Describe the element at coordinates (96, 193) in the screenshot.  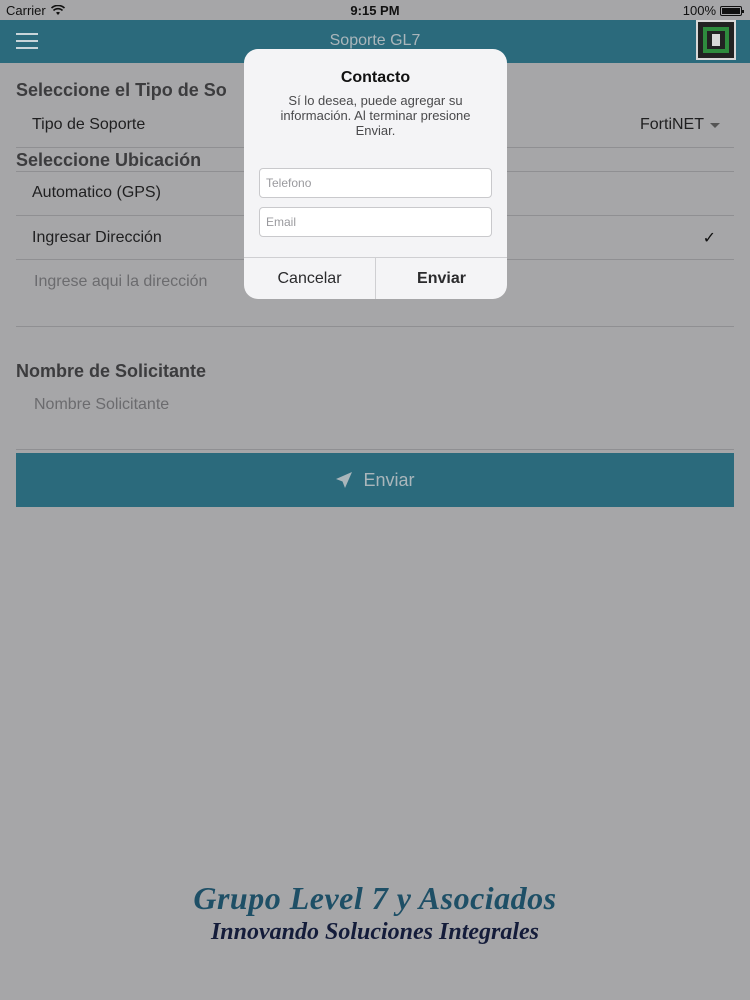
I see `location-gps-option: Automatico (GPS)` at that location.